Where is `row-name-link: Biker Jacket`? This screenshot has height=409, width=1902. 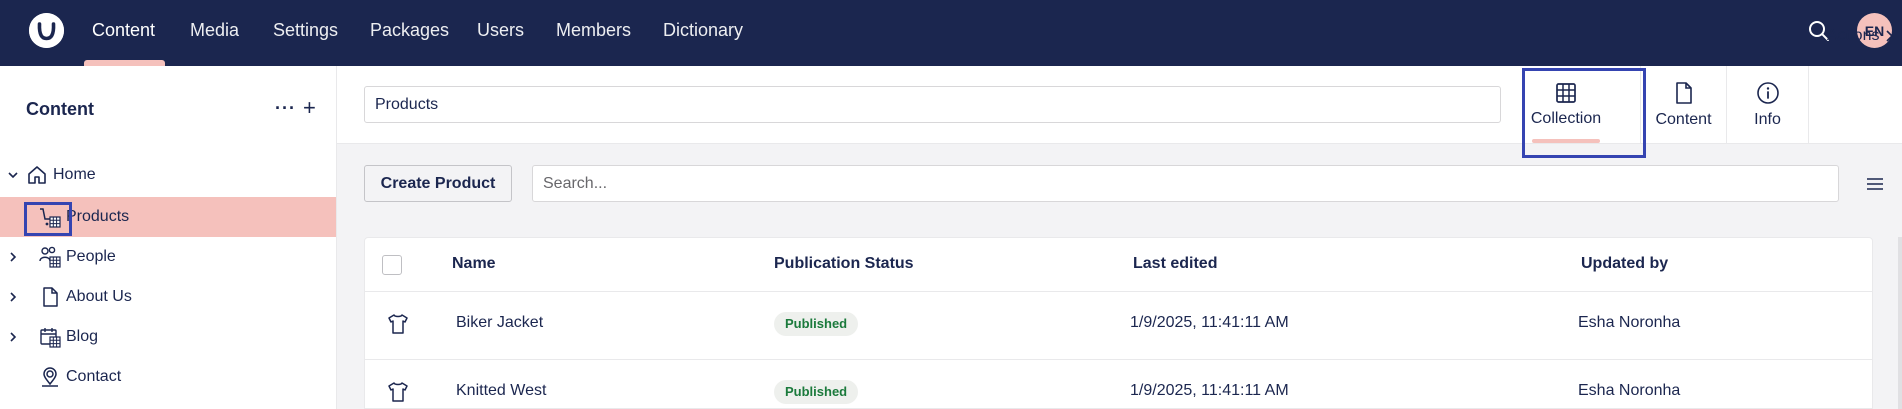 row-name-link: Biker Jacket is located at coordinates (499, 323).